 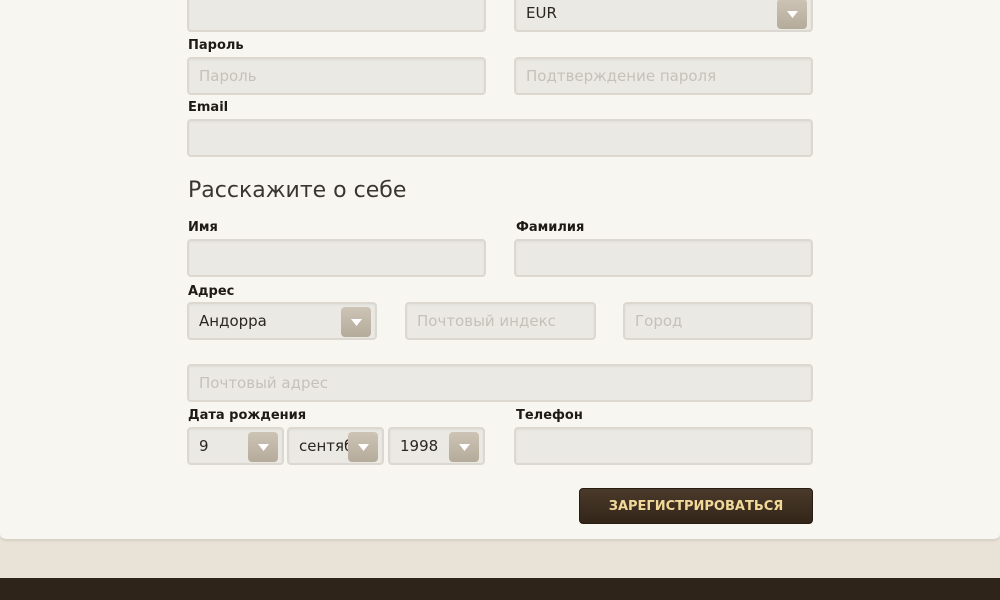 I want to click on first-name-label: Имя, so click(x=203, y=227).